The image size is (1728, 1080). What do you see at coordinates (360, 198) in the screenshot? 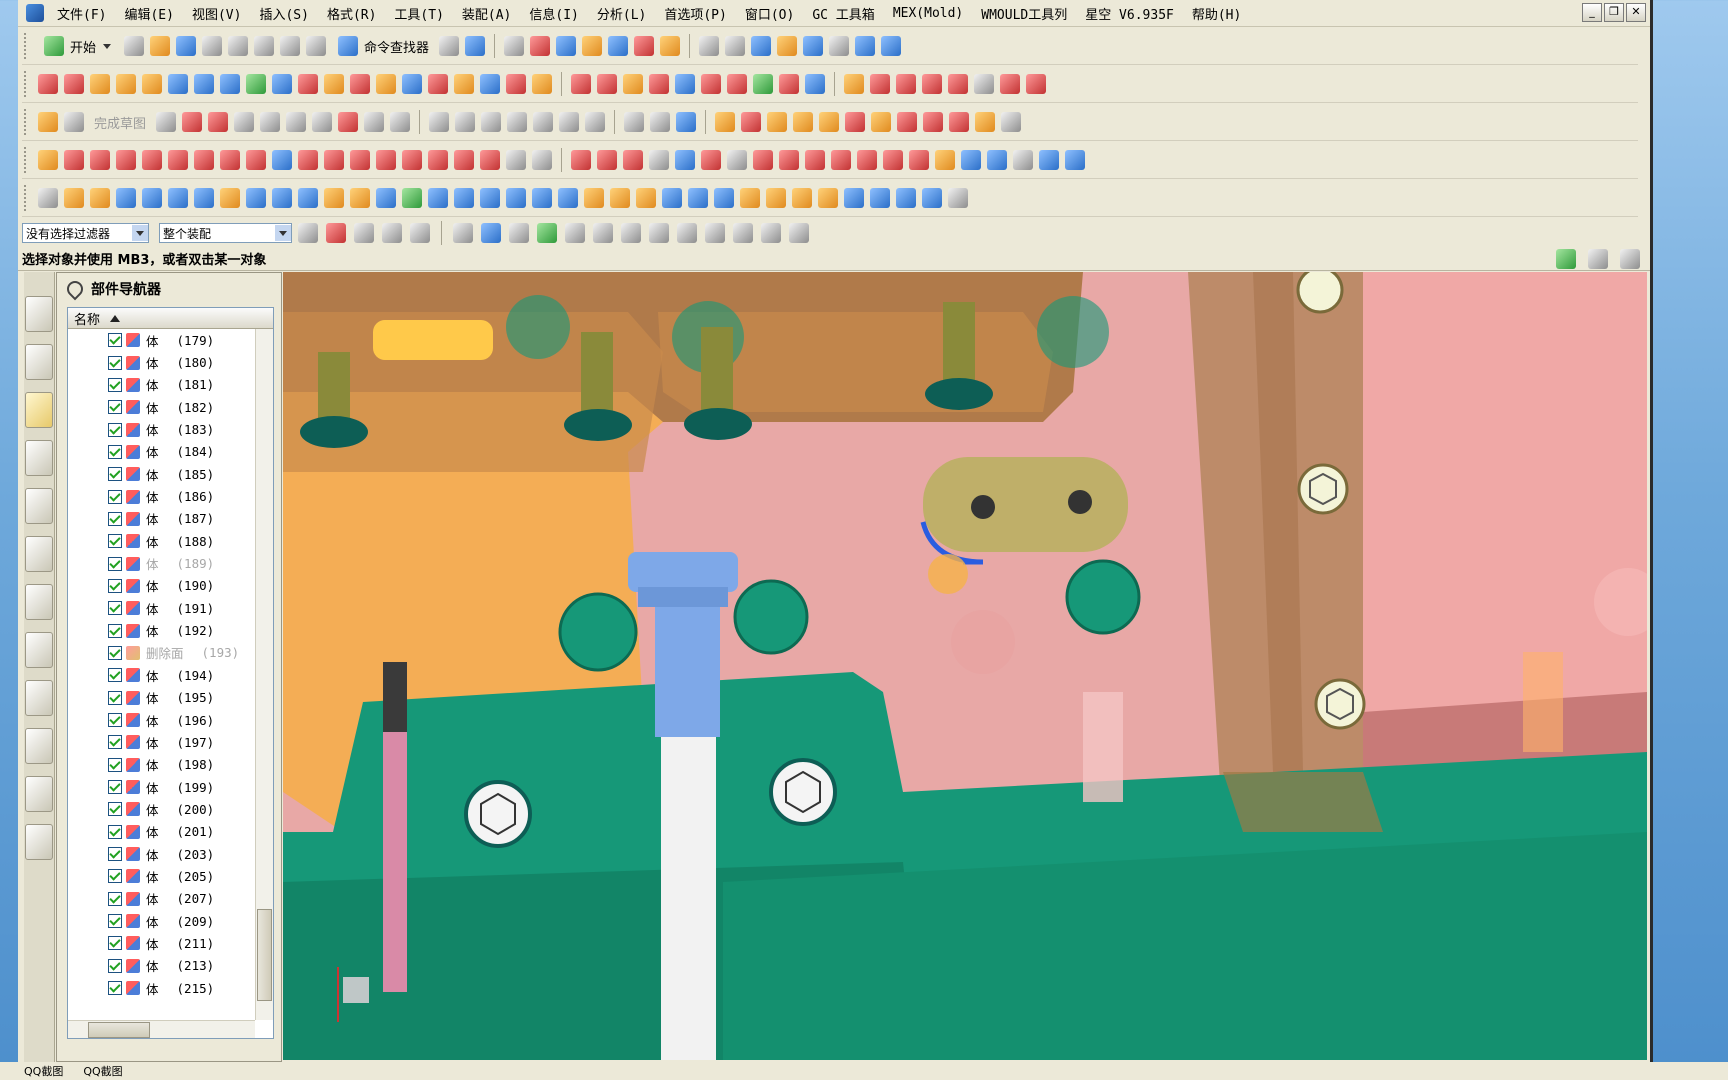
I see `slot-icon` at bounding box center [360, 198].